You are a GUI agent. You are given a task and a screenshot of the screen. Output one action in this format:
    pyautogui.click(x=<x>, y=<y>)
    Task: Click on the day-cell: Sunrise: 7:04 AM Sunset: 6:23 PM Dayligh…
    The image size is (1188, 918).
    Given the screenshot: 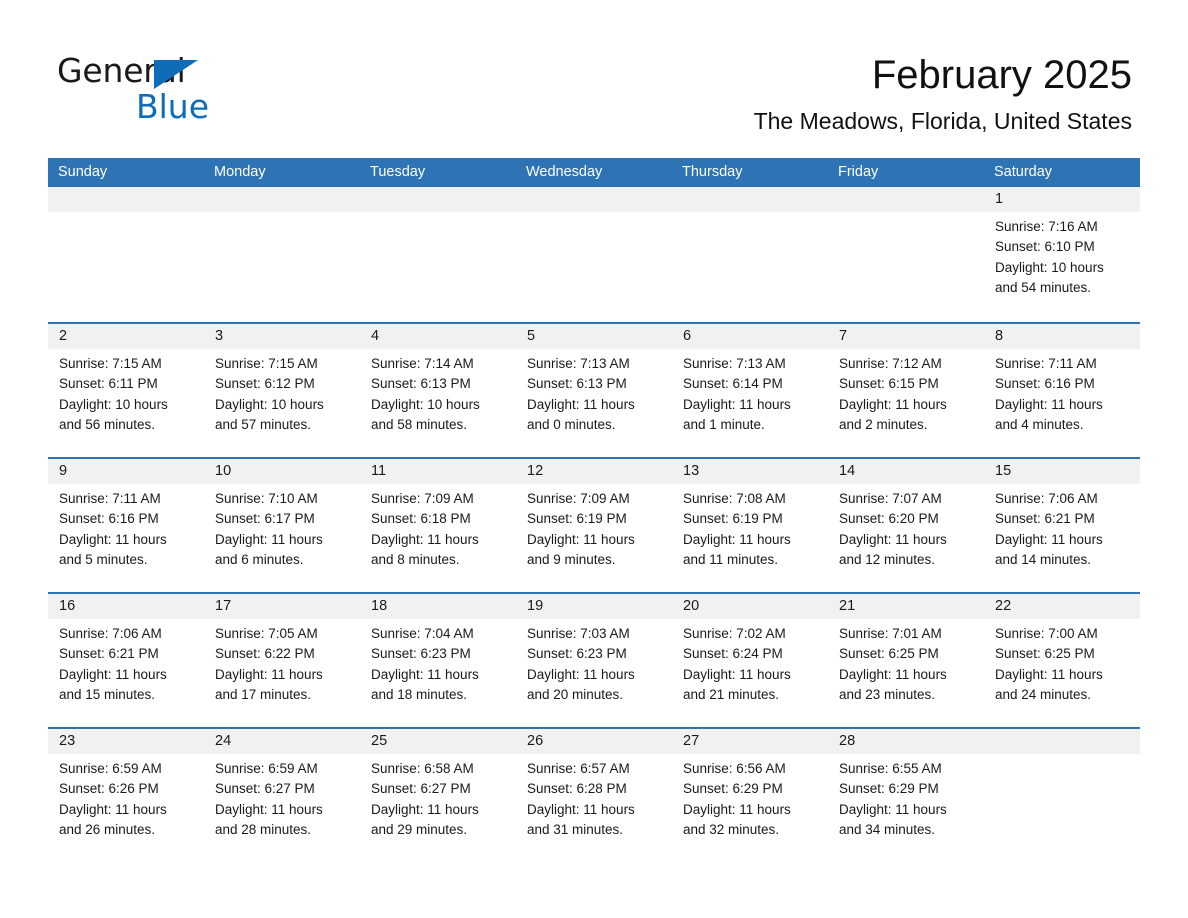 What is the action you would take?
    pyautogui.click(x=438, y=673)
    